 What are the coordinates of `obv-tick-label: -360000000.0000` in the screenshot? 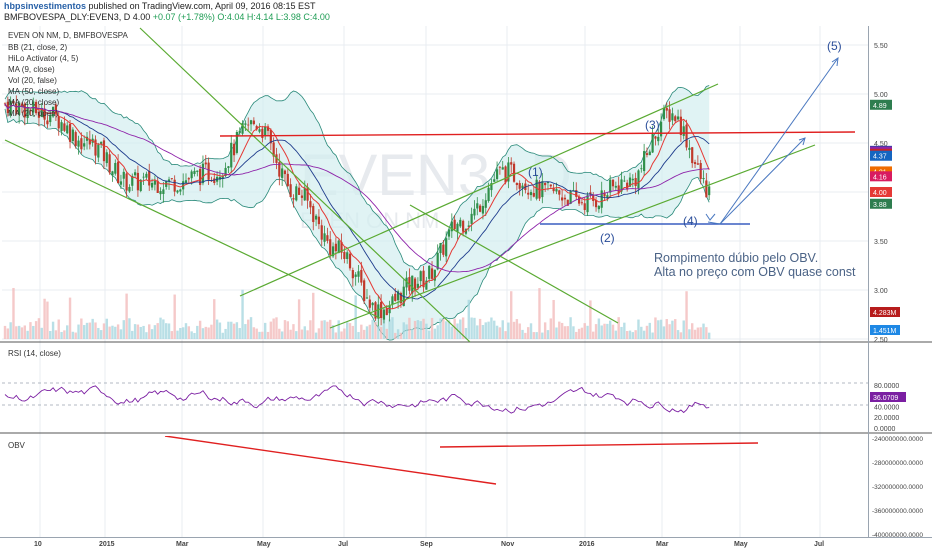 It's located at (897, 511).